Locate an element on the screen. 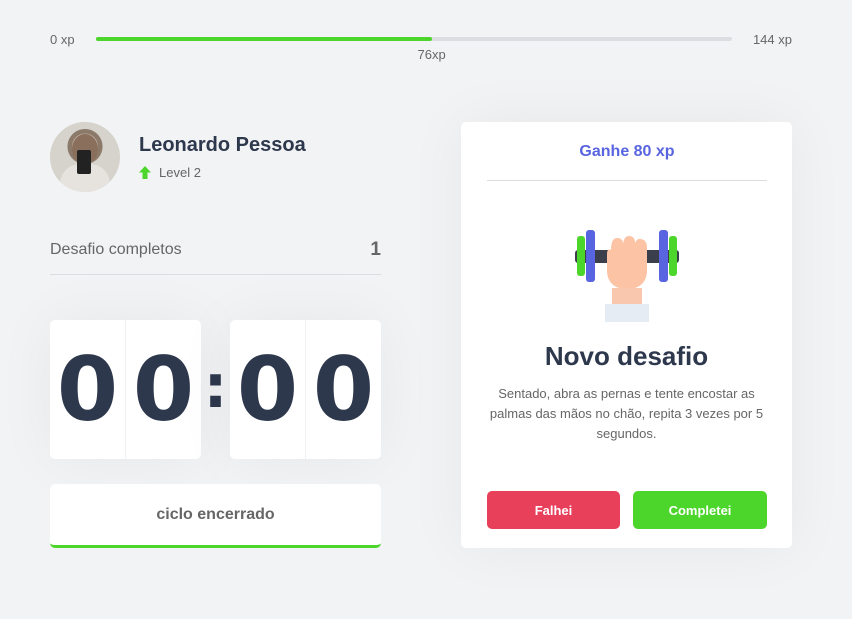 The width and height of the screenshot is (852, 619). level-up-arrow-icon is located at coordinates (145, 172).